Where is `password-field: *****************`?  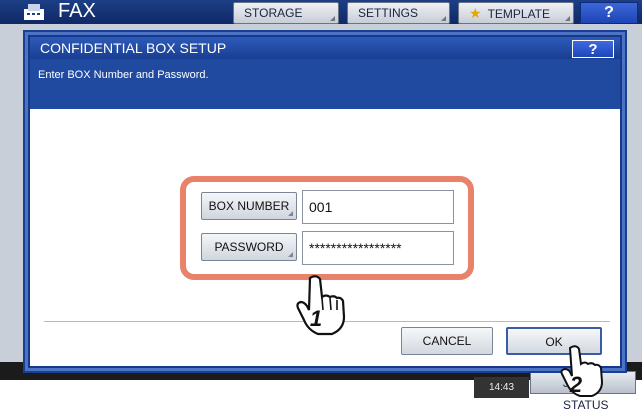 password-field: ***************** is located at coordinates (378, 248).